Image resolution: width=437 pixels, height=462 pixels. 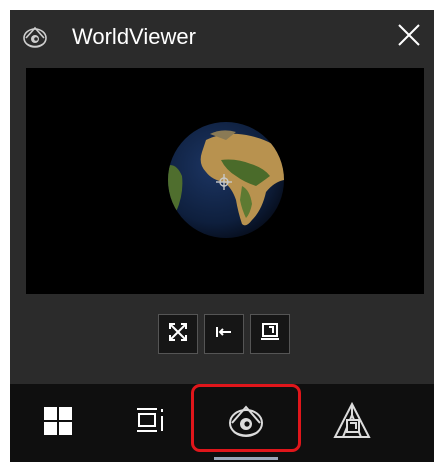 What do you see at coordinates (134, 36) in the screenshot?
I see `window-title: WorldViewer` at bounding box center [134, 36].